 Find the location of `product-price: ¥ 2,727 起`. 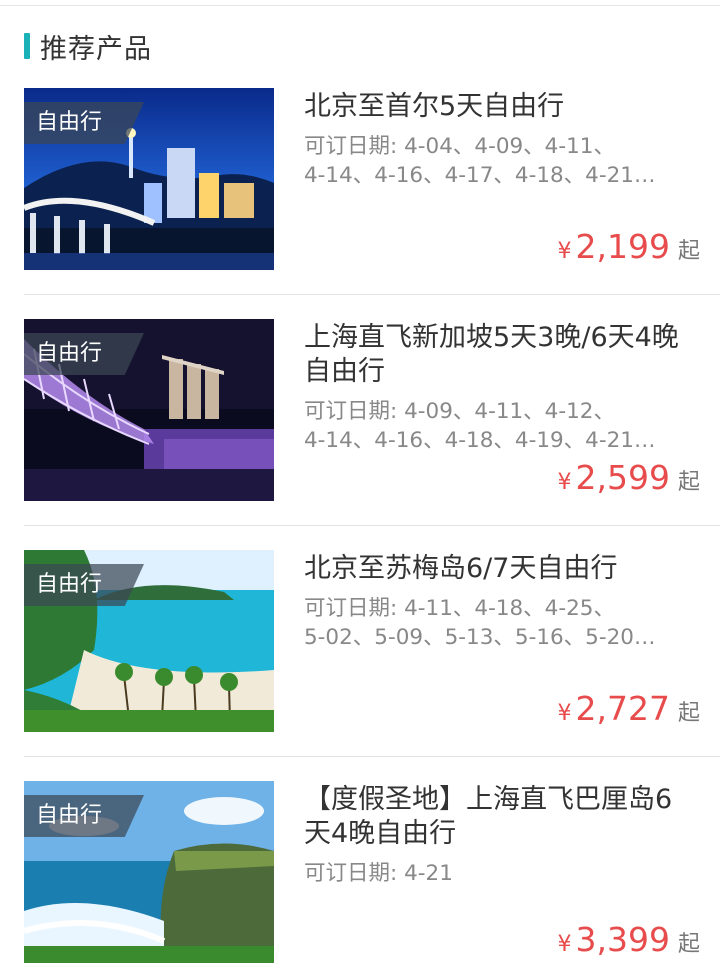

product-price: ¥ 2,727 起 is located at coordinates (629, 708).